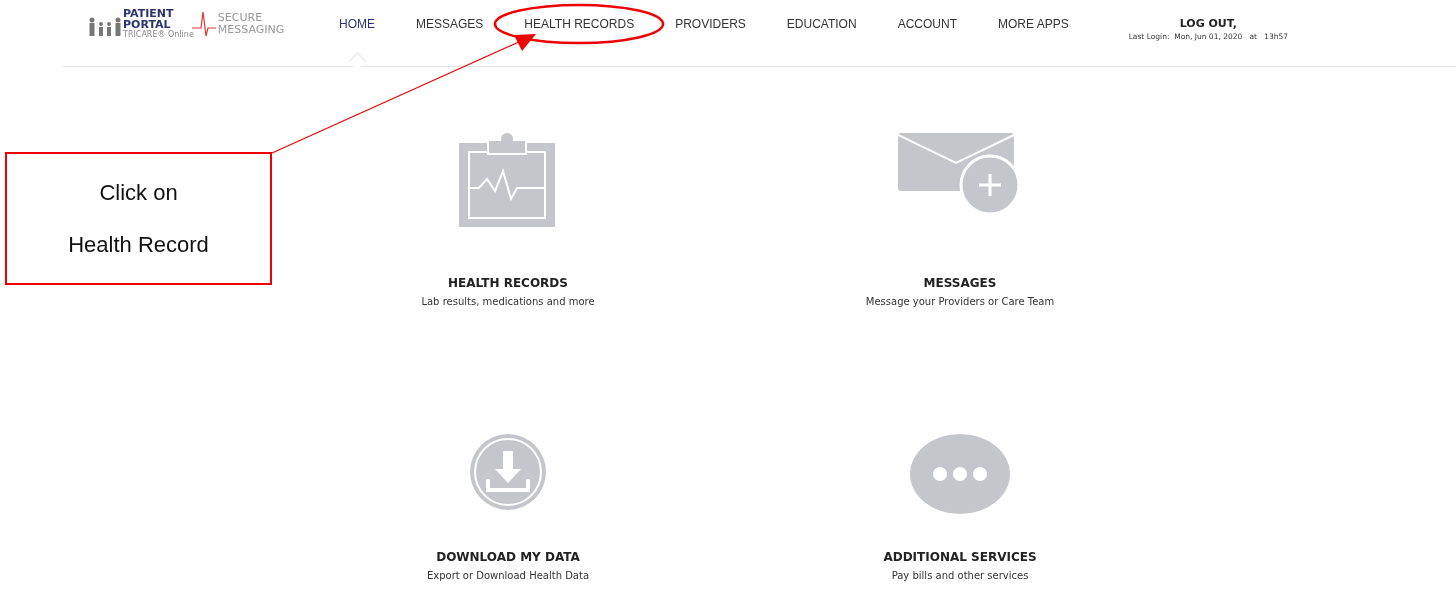 Image resolution: width=1456 pixels, height=591 pixels. What do you see at coordinates (960, 474) in the screenshot?
I see `more-options-icon` at bounding box center [960, 474].